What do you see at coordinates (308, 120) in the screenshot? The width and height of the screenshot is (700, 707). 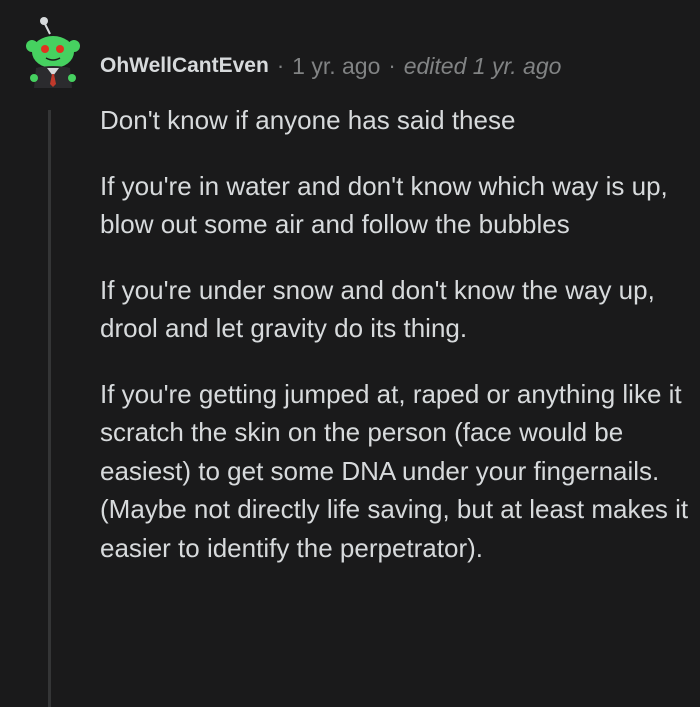 I see `comment-paragraph: Don't know if anyone has said these` at bounding box center [308, 120].